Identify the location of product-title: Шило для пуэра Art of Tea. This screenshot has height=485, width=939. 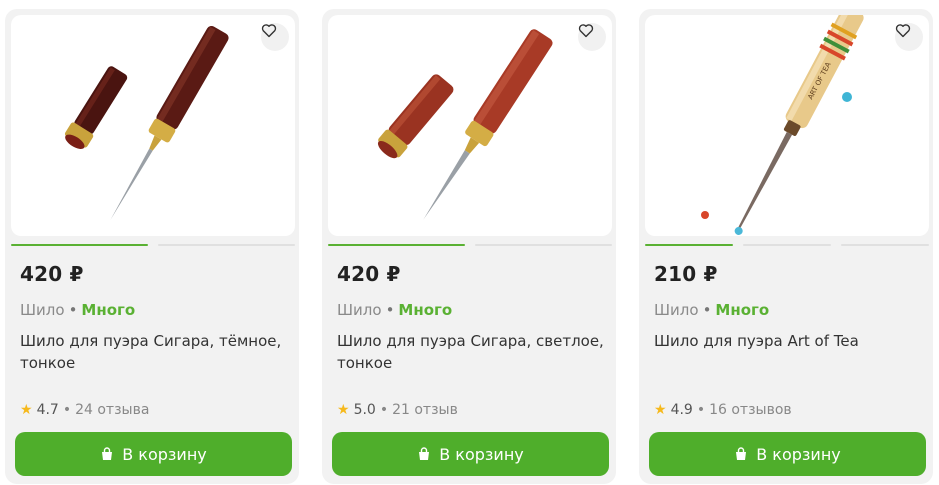
(789, 341).